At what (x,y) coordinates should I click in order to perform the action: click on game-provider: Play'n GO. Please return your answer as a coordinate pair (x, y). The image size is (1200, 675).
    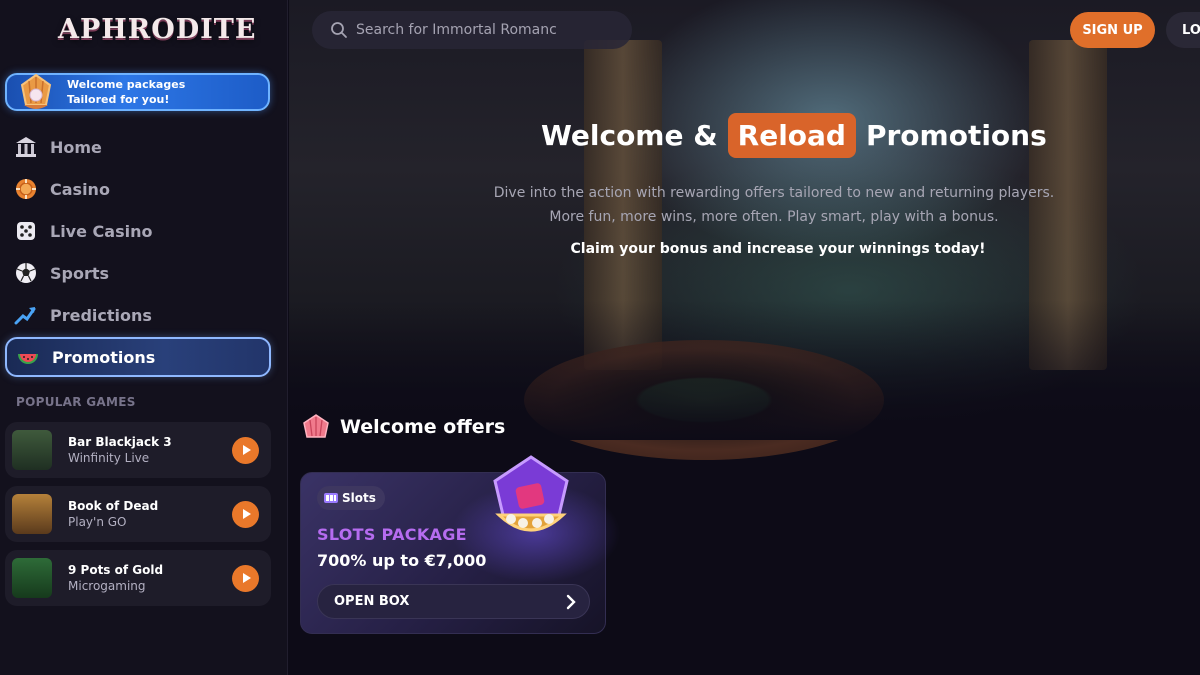
    Looking at the image, I should click on (97, 522).